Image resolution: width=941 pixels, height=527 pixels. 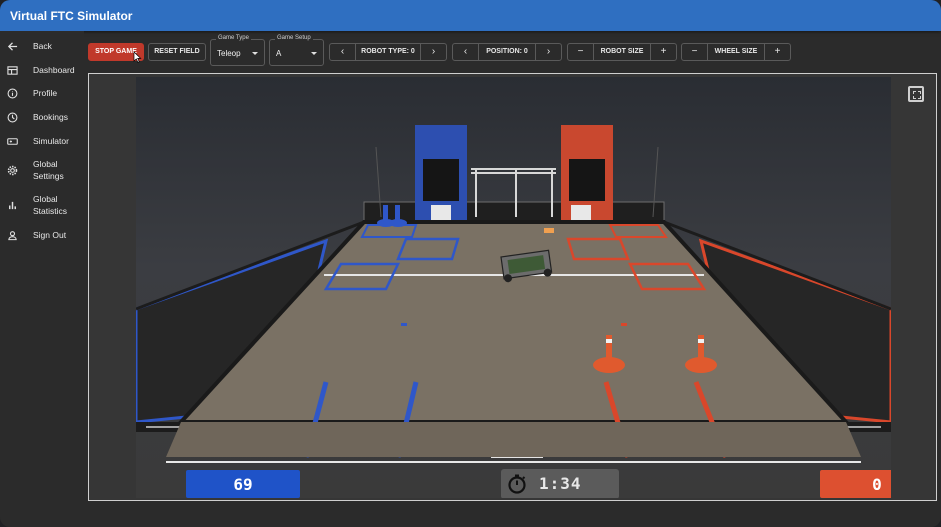 What do you see at coordinates (243, 483) in the screenshot?
I see `blue-score: 69` at bounding box center [243, 483].